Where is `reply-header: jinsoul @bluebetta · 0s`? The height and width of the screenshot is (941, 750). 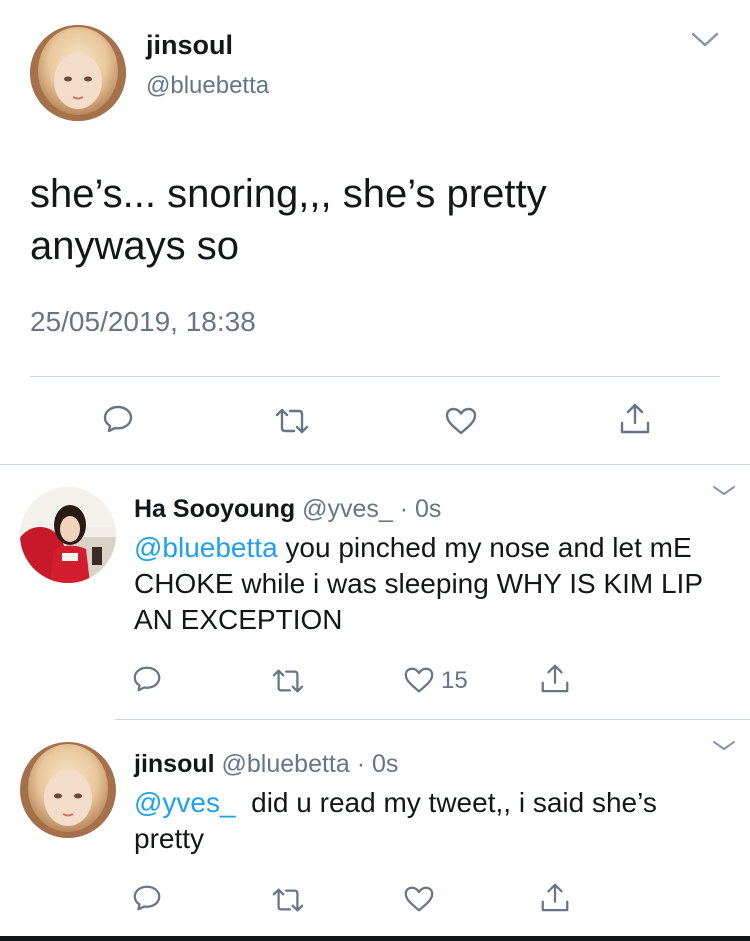 reply-header: jinsoul @bluebetta · 0s is located at coordinates (266, 764).